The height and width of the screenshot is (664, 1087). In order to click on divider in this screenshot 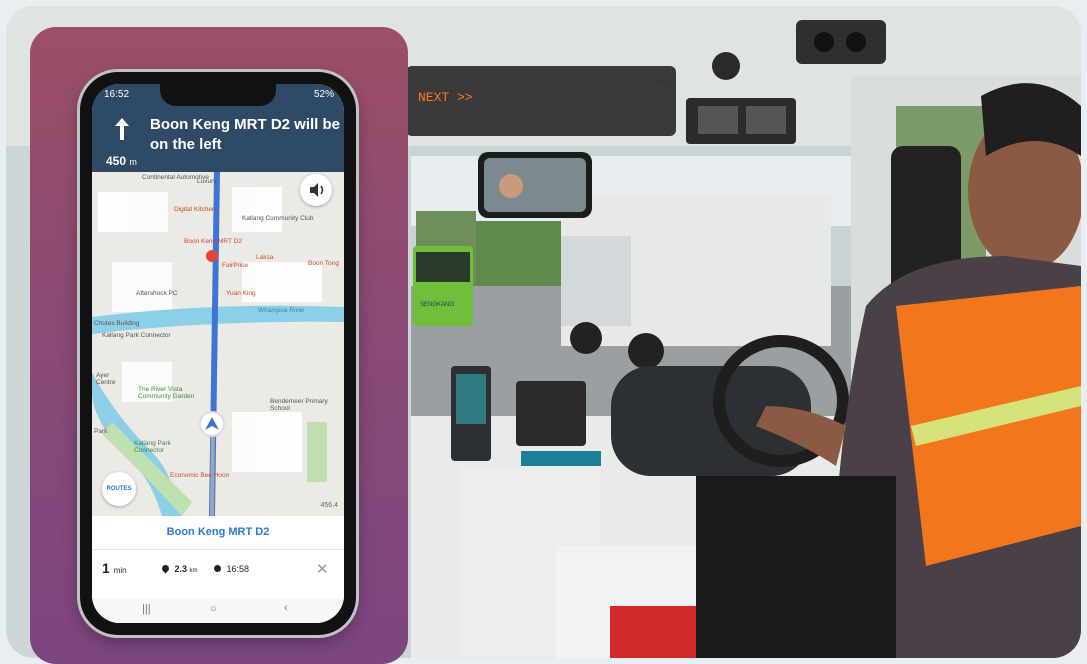, I will do `click(218, 549)`.